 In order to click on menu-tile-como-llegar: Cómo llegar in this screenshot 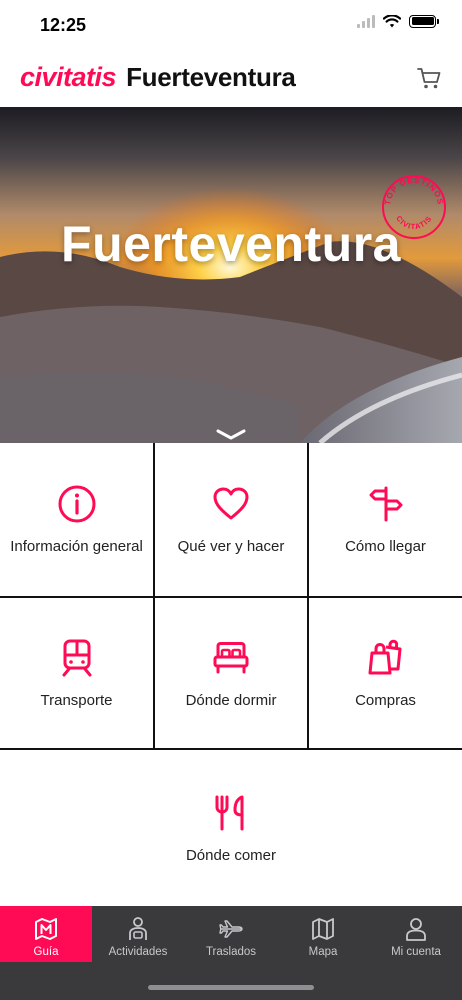, I will do `click(385, 519)`.